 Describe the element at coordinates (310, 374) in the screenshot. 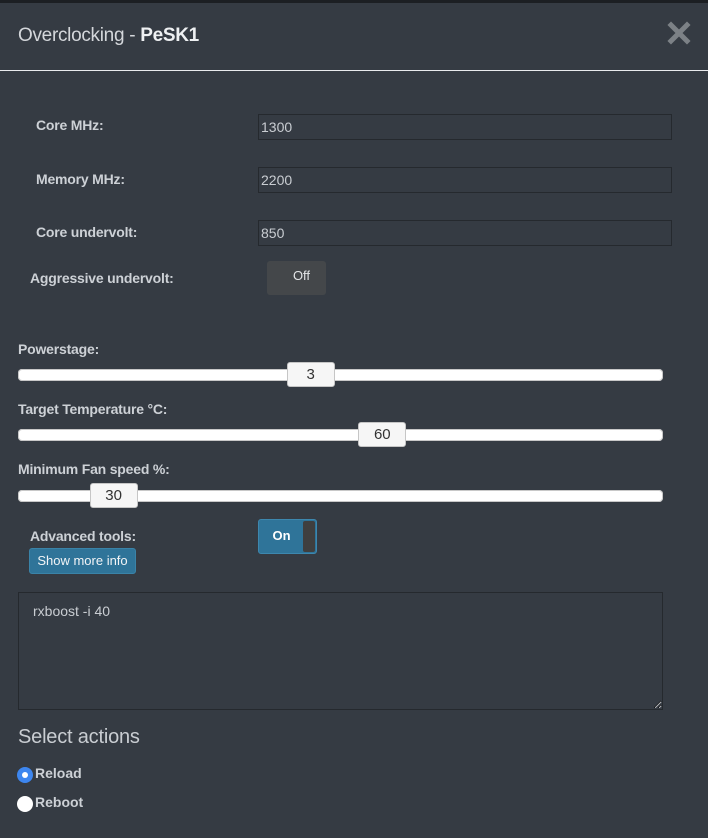

I see `slider-thumb: 3` at that location.